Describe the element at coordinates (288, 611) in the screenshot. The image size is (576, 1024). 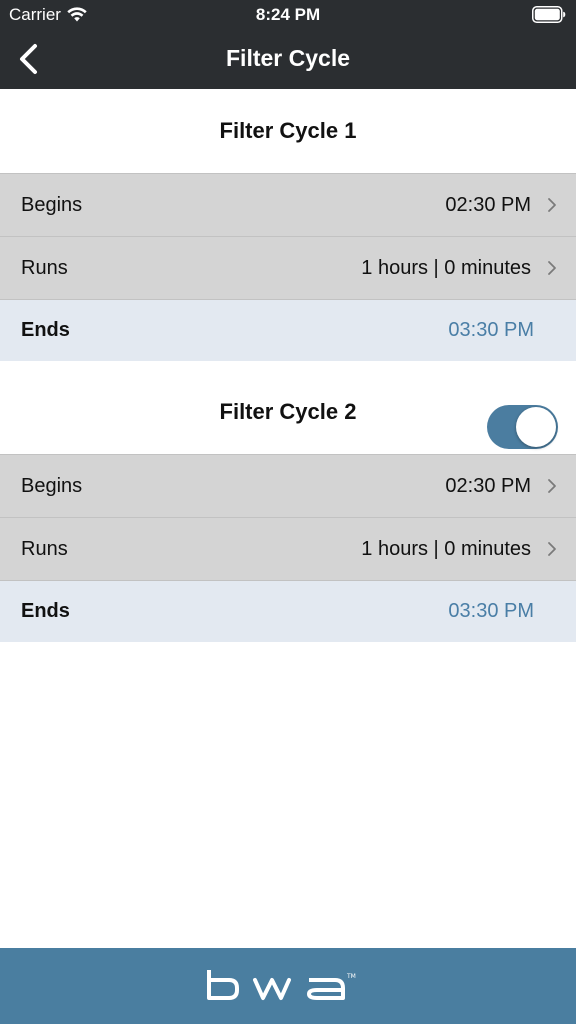
I see `ends-row-cycle-2: Ends 03:30 PM` at that location.